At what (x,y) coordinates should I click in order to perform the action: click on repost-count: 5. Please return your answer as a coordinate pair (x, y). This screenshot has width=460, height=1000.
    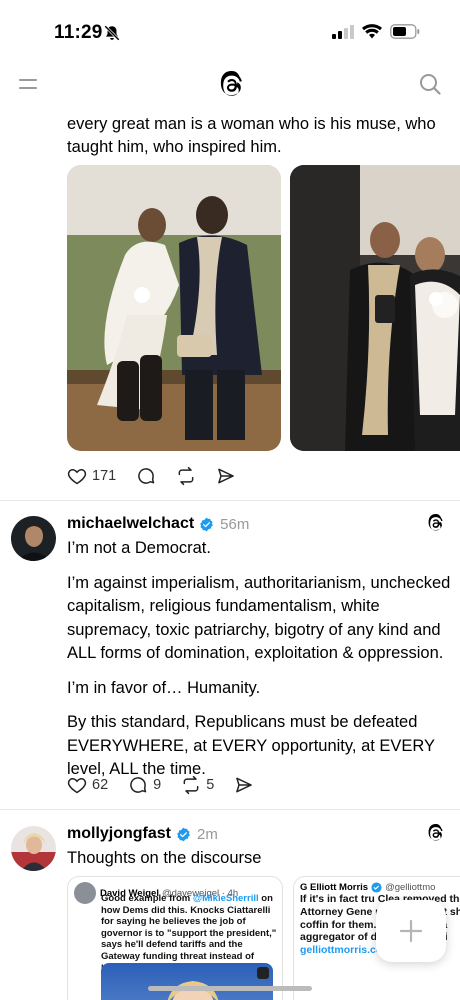
    Looking at the image, I should click on (210, 785).